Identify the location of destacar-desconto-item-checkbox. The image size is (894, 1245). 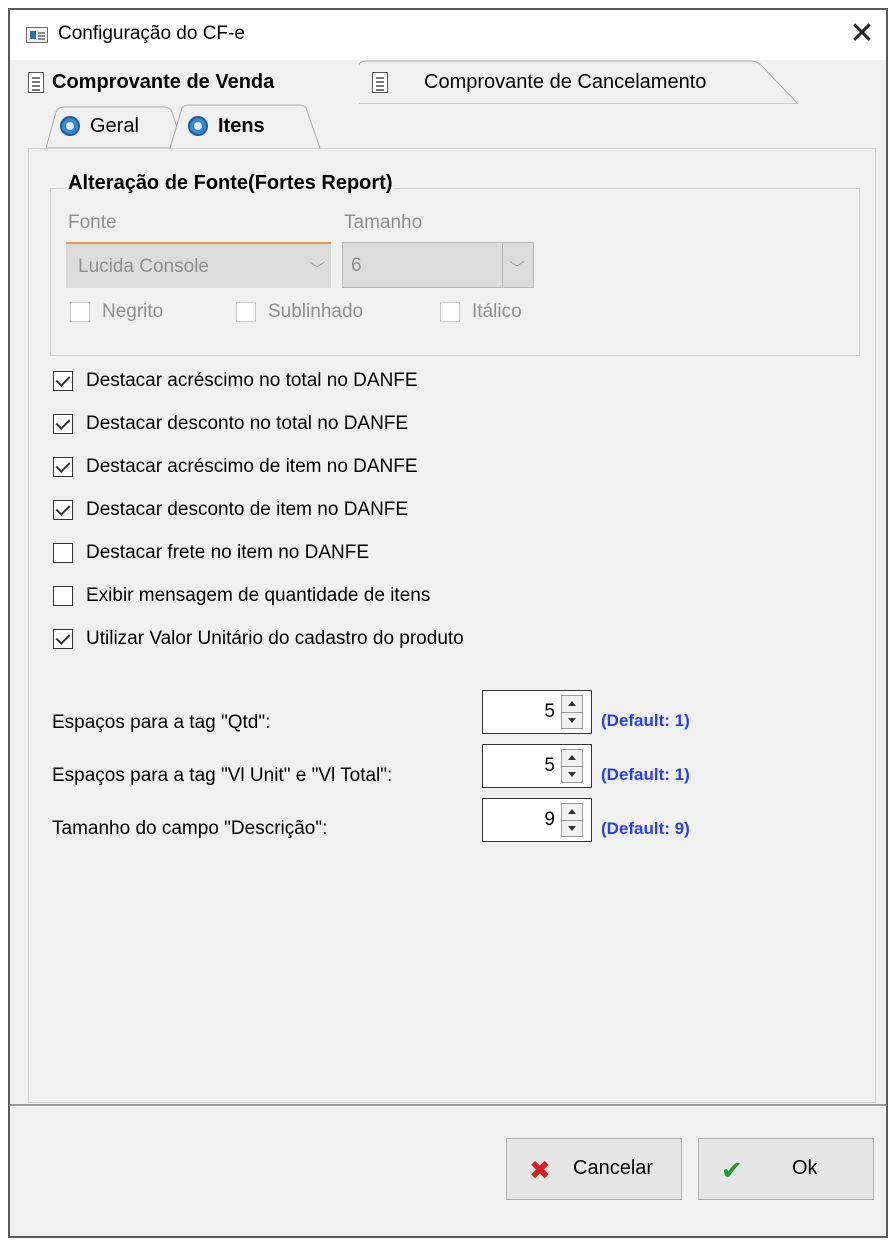
(63, 510).